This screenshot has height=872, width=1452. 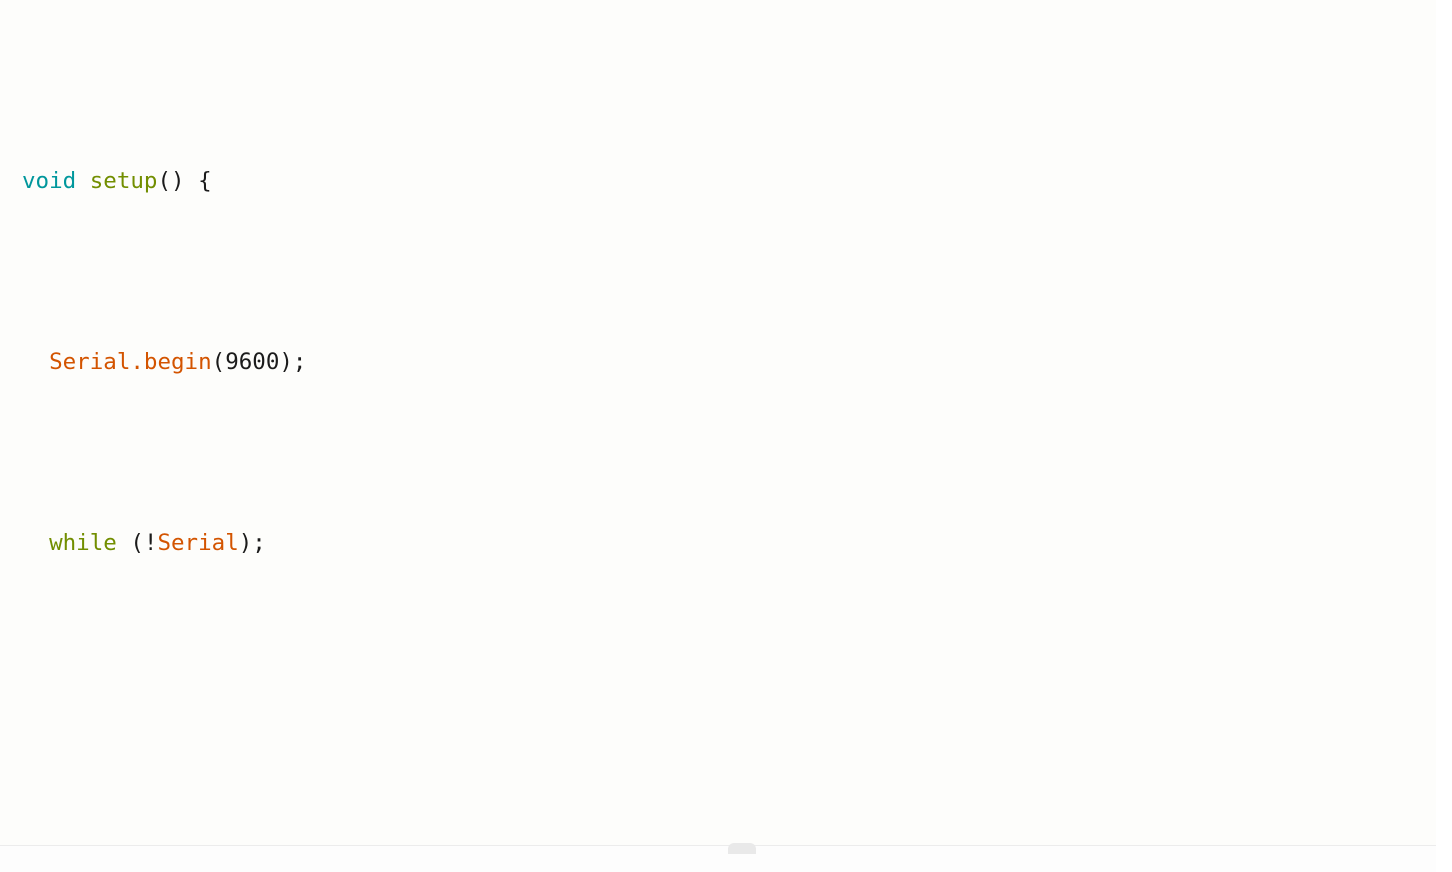 I want to click on token-function-setup: setup, so click(x=123, y=180).